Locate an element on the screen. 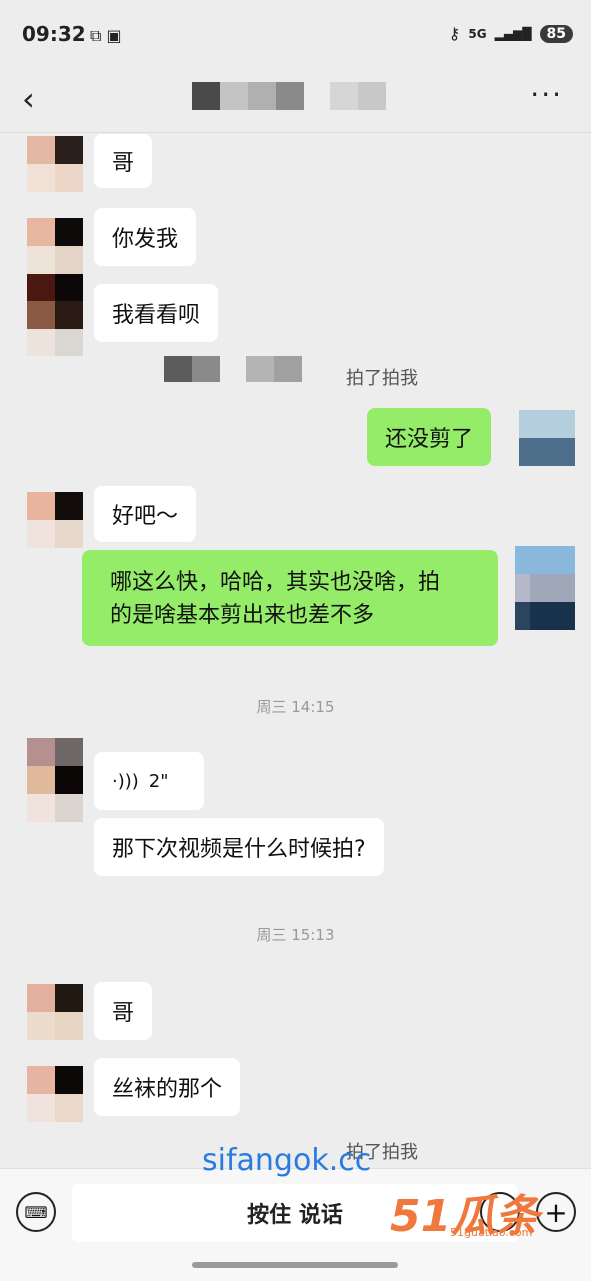  message-bubble-received: 好吧～ is located at coordinates (145, 514).